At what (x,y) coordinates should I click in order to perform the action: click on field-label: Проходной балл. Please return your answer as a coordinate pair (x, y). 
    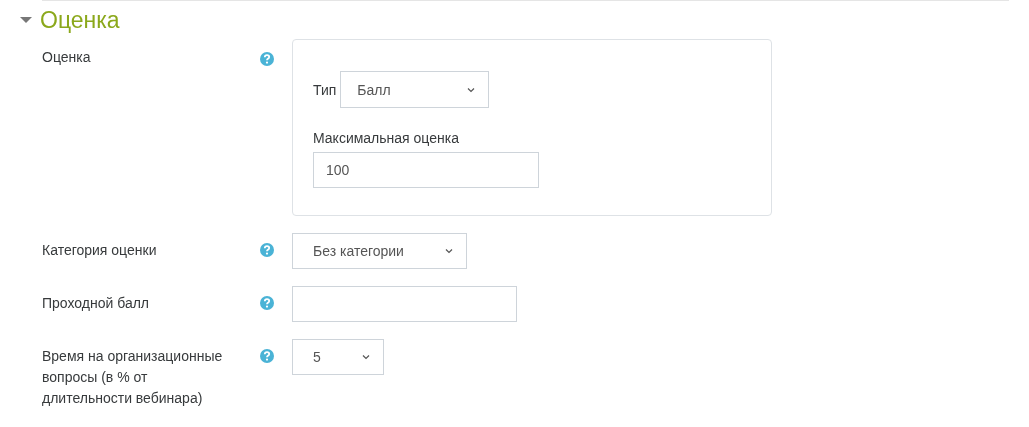
    Looking at the image, I should click on (96, 303).